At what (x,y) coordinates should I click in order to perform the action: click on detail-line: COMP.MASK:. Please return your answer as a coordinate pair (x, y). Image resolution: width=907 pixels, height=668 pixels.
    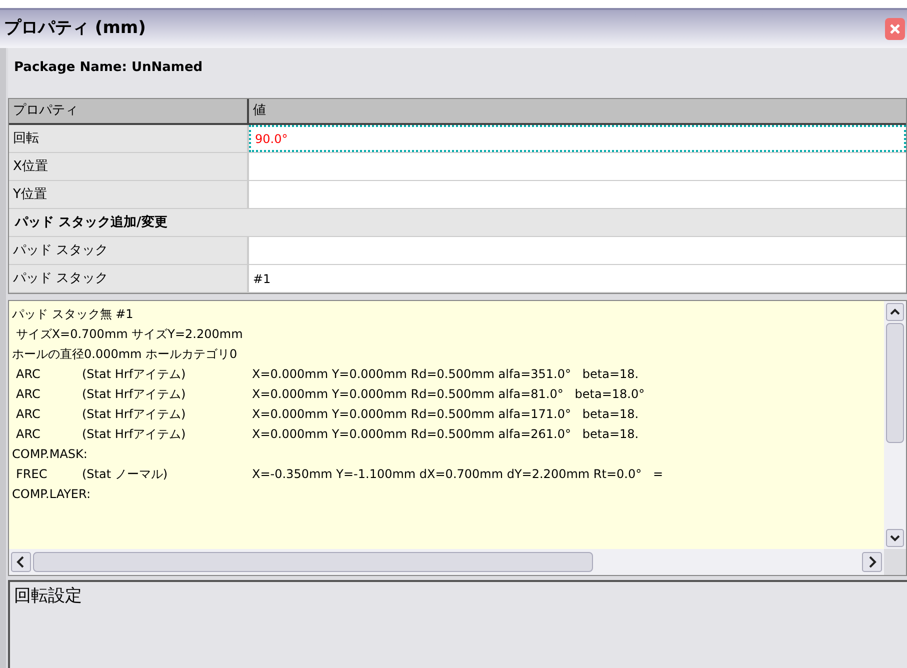
    Looking at the image, I should click on (50, 454).